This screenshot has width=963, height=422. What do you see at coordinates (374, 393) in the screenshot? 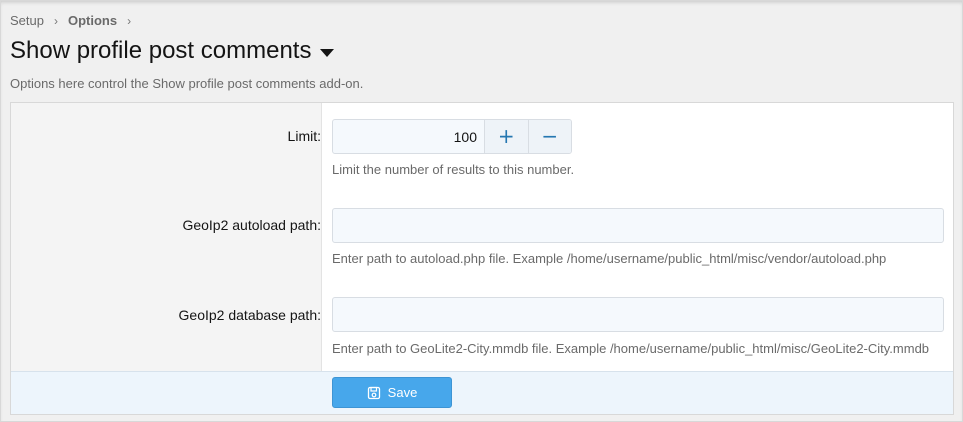
I see `save-icon` at bounding box center [374, 393].